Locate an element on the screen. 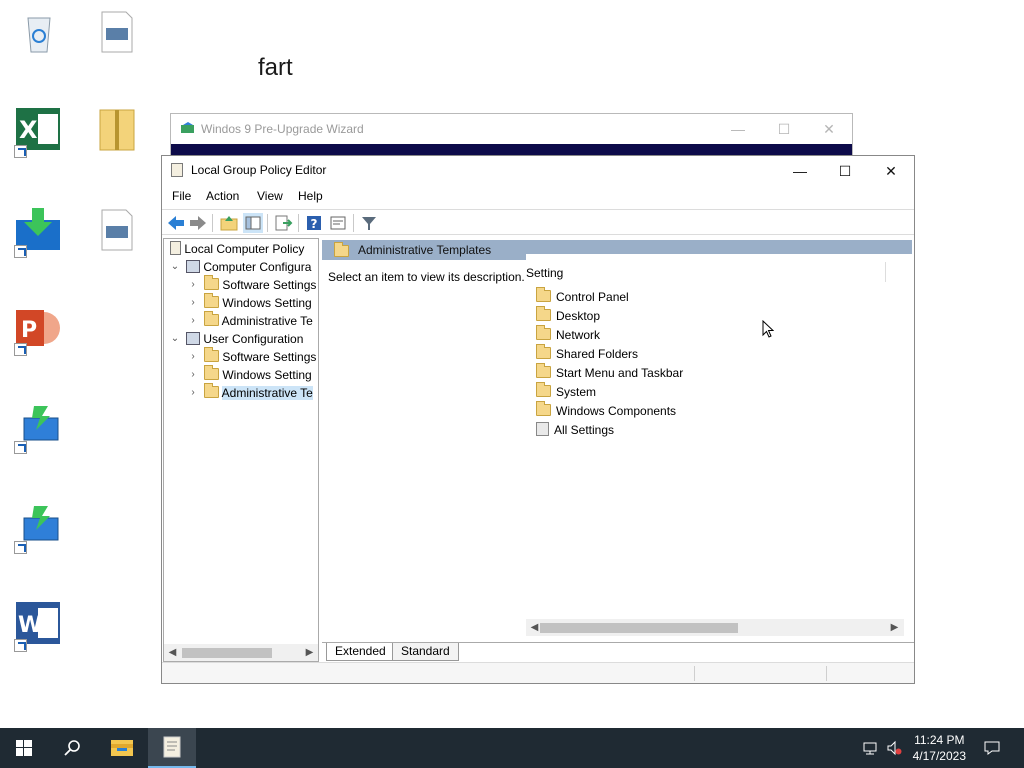 The image size is (1024, 768). tree-horizontal-scrollbar: ◀ ▶ is located at coordinates (241, 652).